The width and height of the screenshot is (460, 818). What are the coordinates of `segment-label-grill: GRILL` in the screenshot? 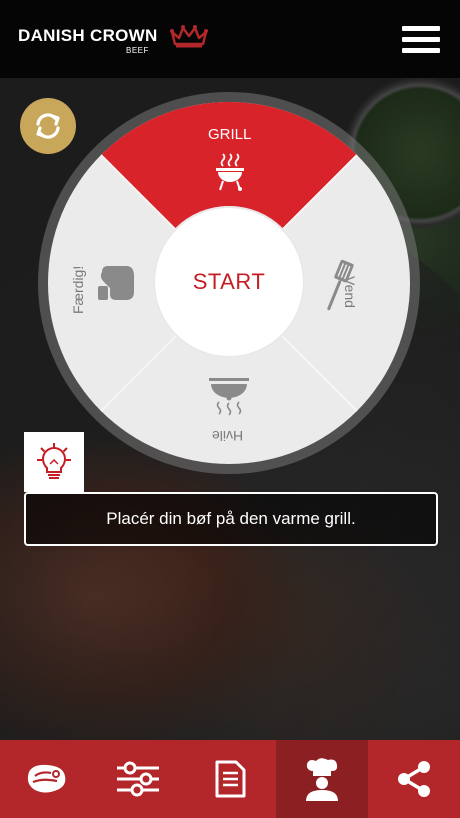 It's located at (230, 134).